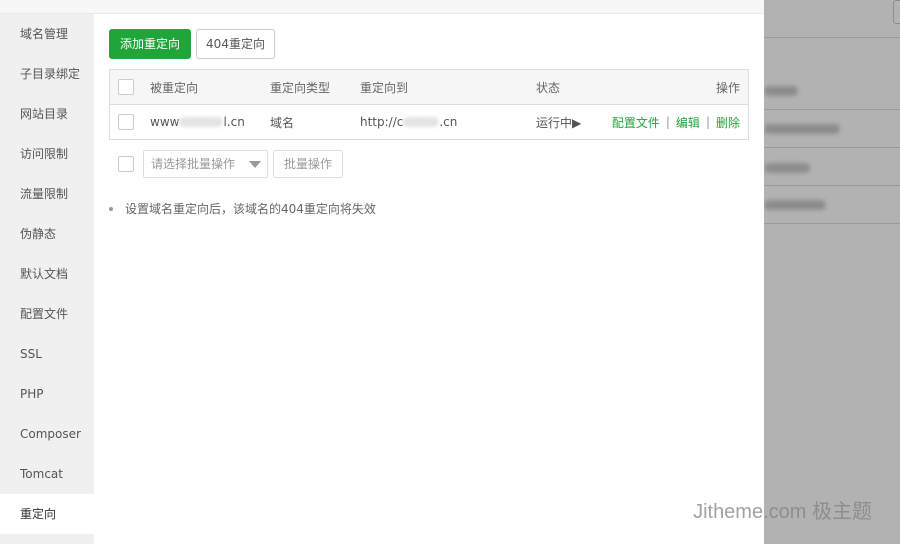 Image resolution: width=900 pixels, height=544 pixels. Describe the element at coordinates (728, 122) in the screenshot. I see `delete-link: 删除` at that location.